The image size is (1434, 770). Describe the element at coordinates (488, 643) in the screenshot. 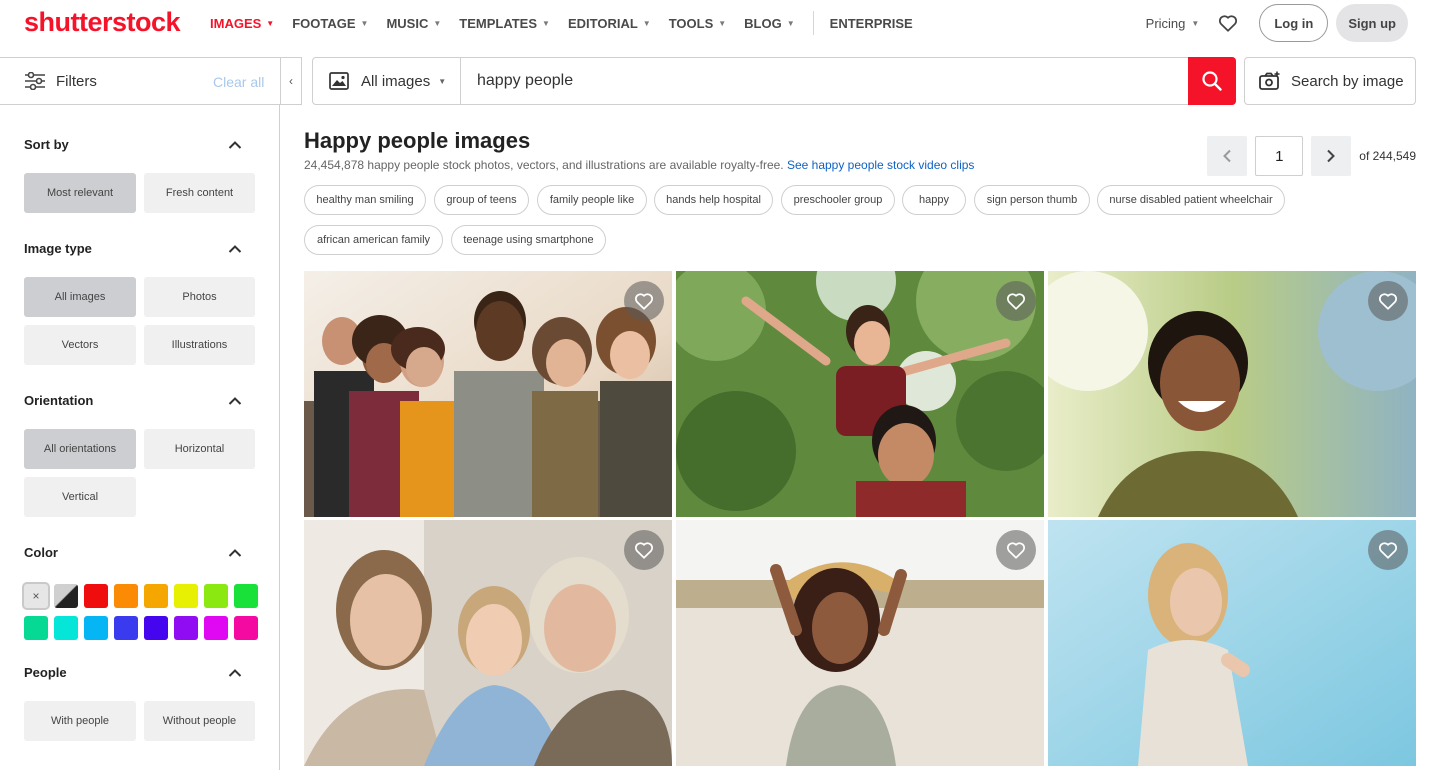

I see `result-image-three-generations` at that location.